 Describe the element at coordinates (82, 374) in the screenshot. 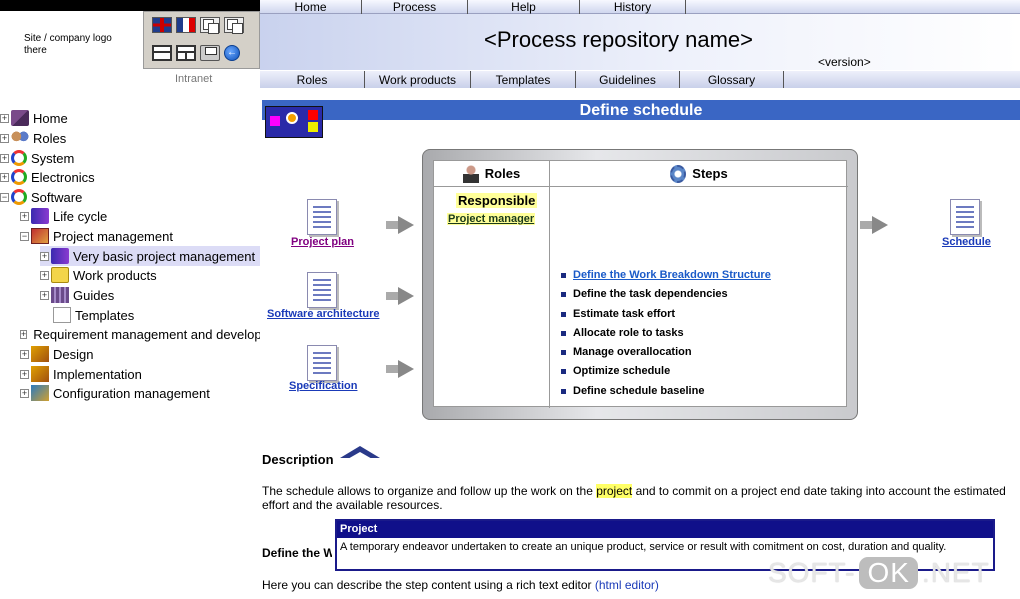

I see `tree-item-implementation: + Implementation` at that location.